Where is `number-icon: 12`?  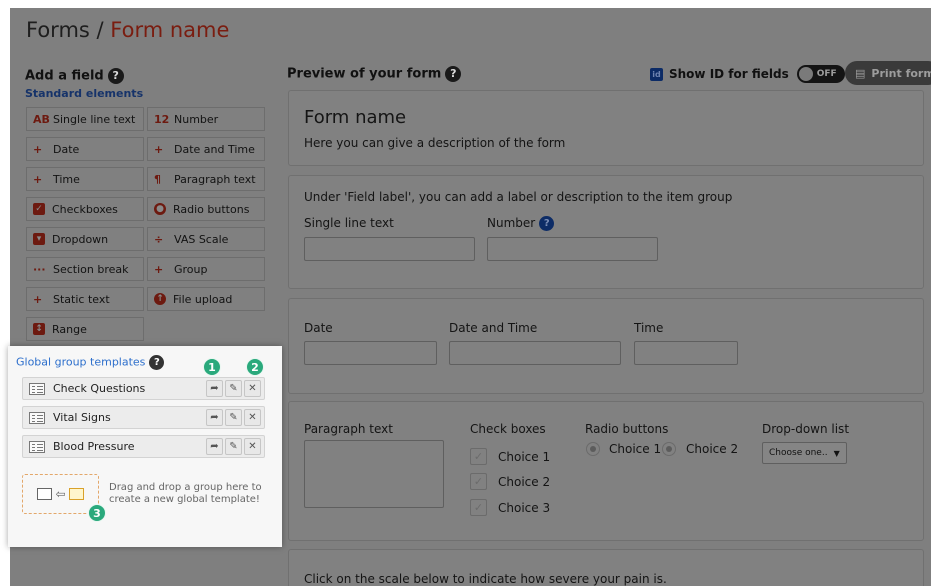 number-icon: 12 is located at coordinates (162, 119).